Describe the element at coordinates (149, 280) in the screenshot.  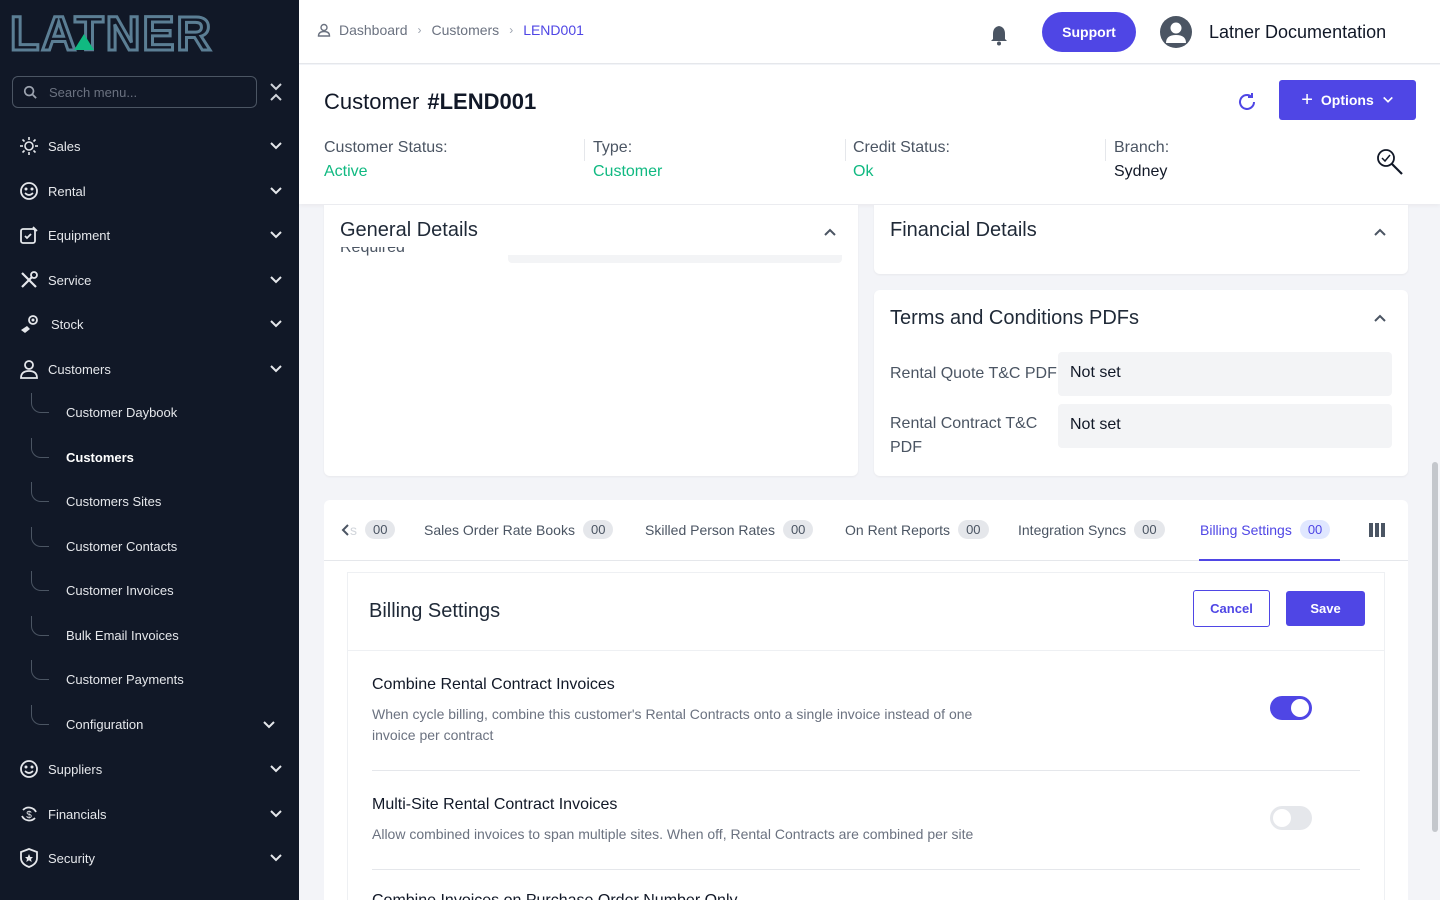
I see `sidebar-item-service: Service` at that location.